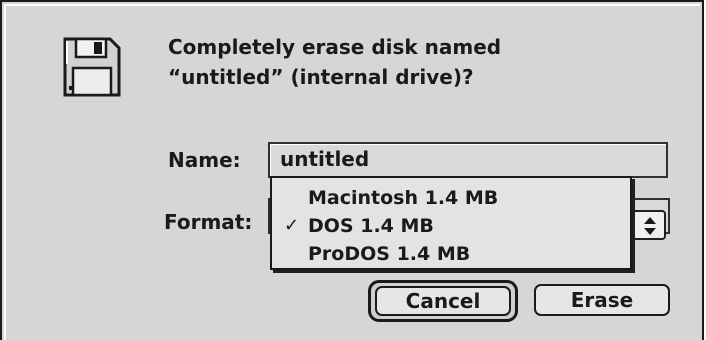 The width and height of the screenshot is (706, 340). Describe the element at coordinates (335, 47) in the screenshot. I see `message-line-1: Completely erase disk named` at that location.